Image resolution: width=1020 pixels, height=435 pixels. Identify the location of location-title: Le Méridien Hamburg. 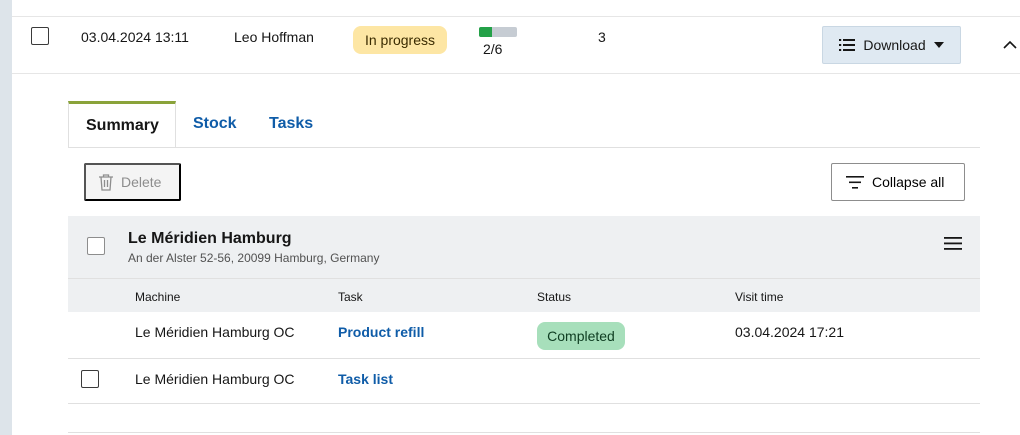
(210, 238).